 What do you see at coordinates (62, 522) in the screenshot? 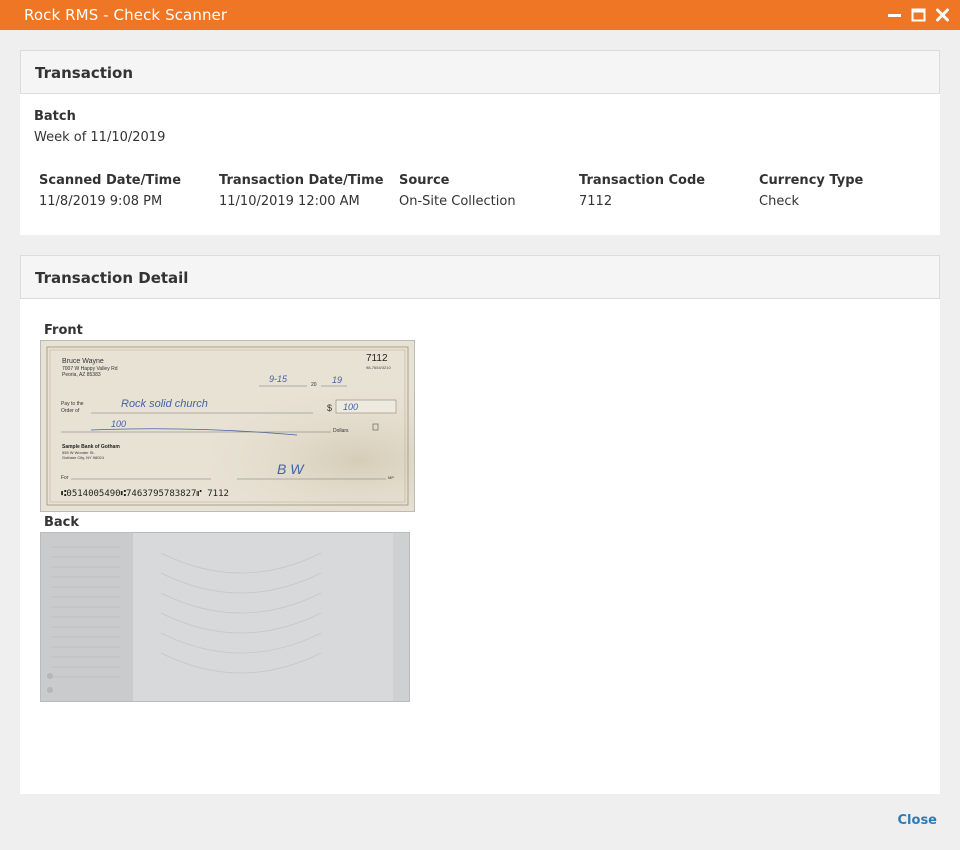
I see `back-label: Back` at bounding box center [62, 522].